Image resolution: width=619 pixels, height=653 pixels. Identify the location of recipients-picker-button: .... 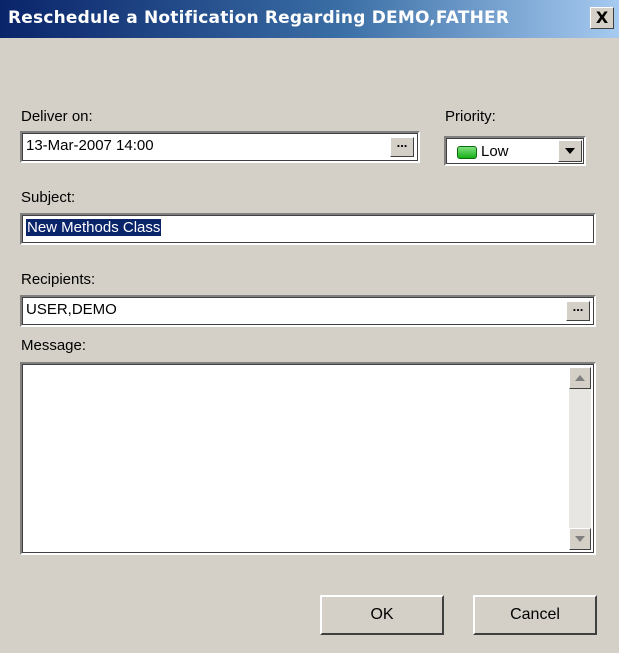
(578, 310).